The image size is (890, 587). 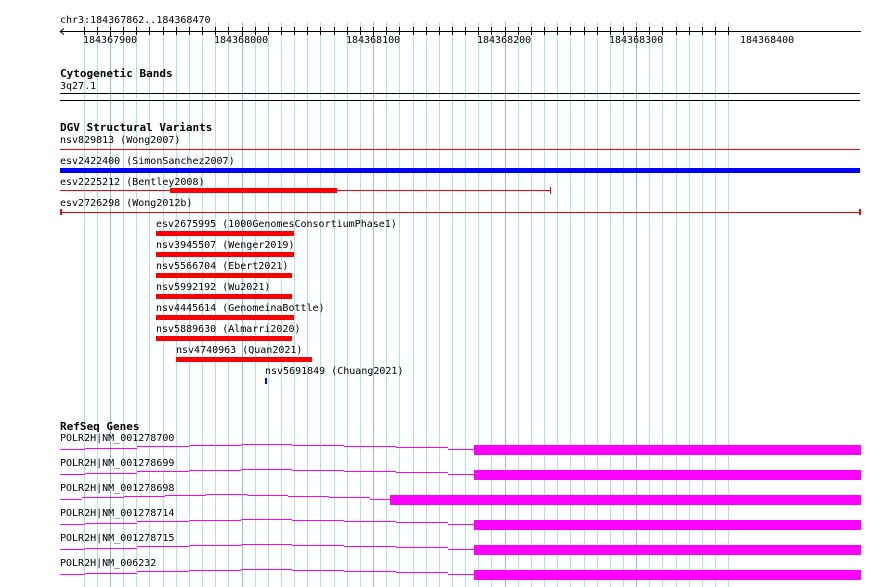 I want to click on gene-label: POLR2H|NM_001278700, so click(x=117, y=438).